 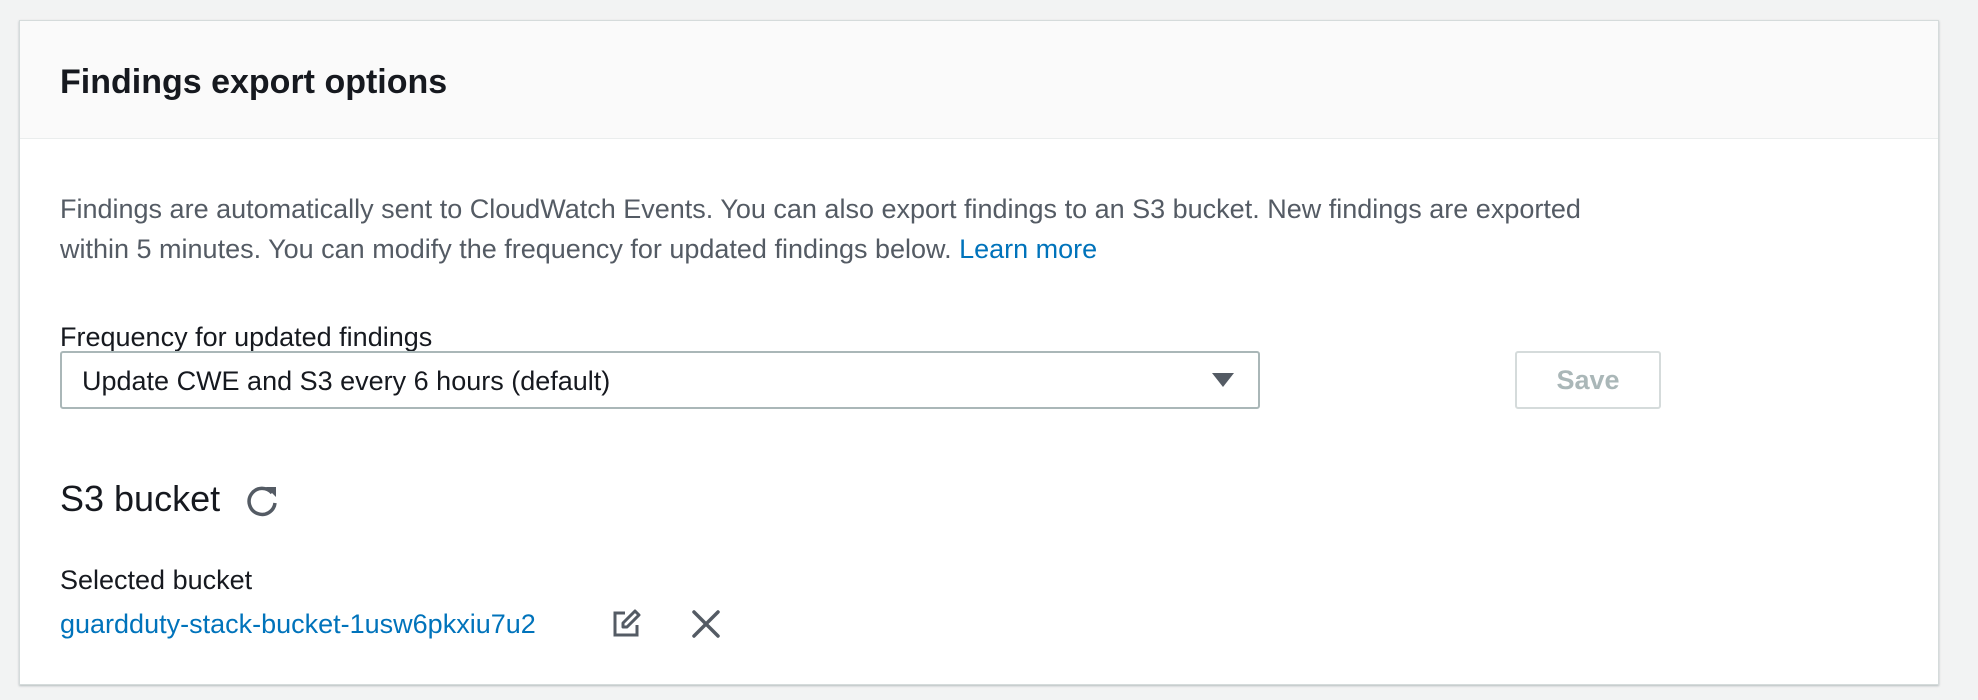 I want to click on close-icon, so click(x=706, y=624).